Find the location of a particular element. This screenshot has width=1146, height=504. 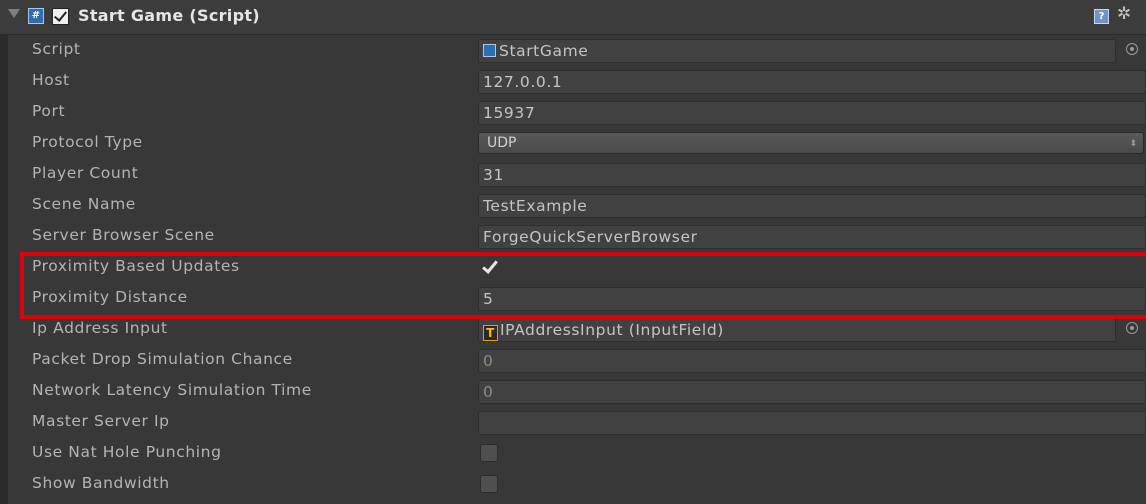

property-label: Use Nat Hole Punching is located at coordinates (127, 452).